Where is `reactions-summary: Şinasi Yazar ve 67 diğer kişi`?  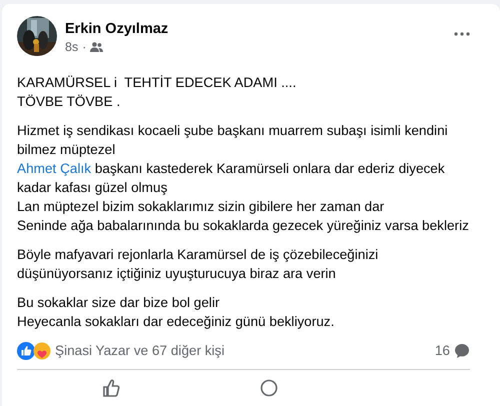 reactions-summary: Şinasi Yazar ve 67 diğer kişi is located at coordinates (245, 351).